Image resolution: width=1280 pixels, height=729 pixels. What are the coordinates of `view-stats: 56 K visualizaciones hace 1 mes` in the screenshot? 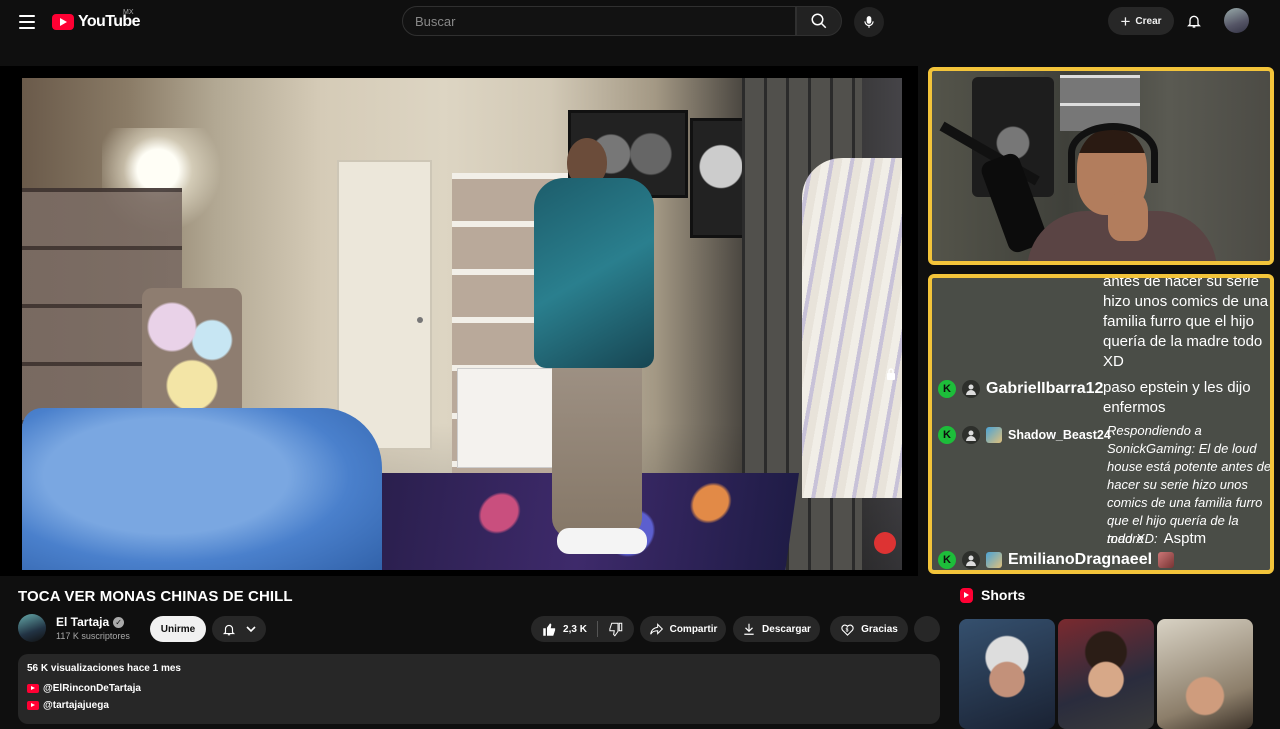 It's located at (104, 668).